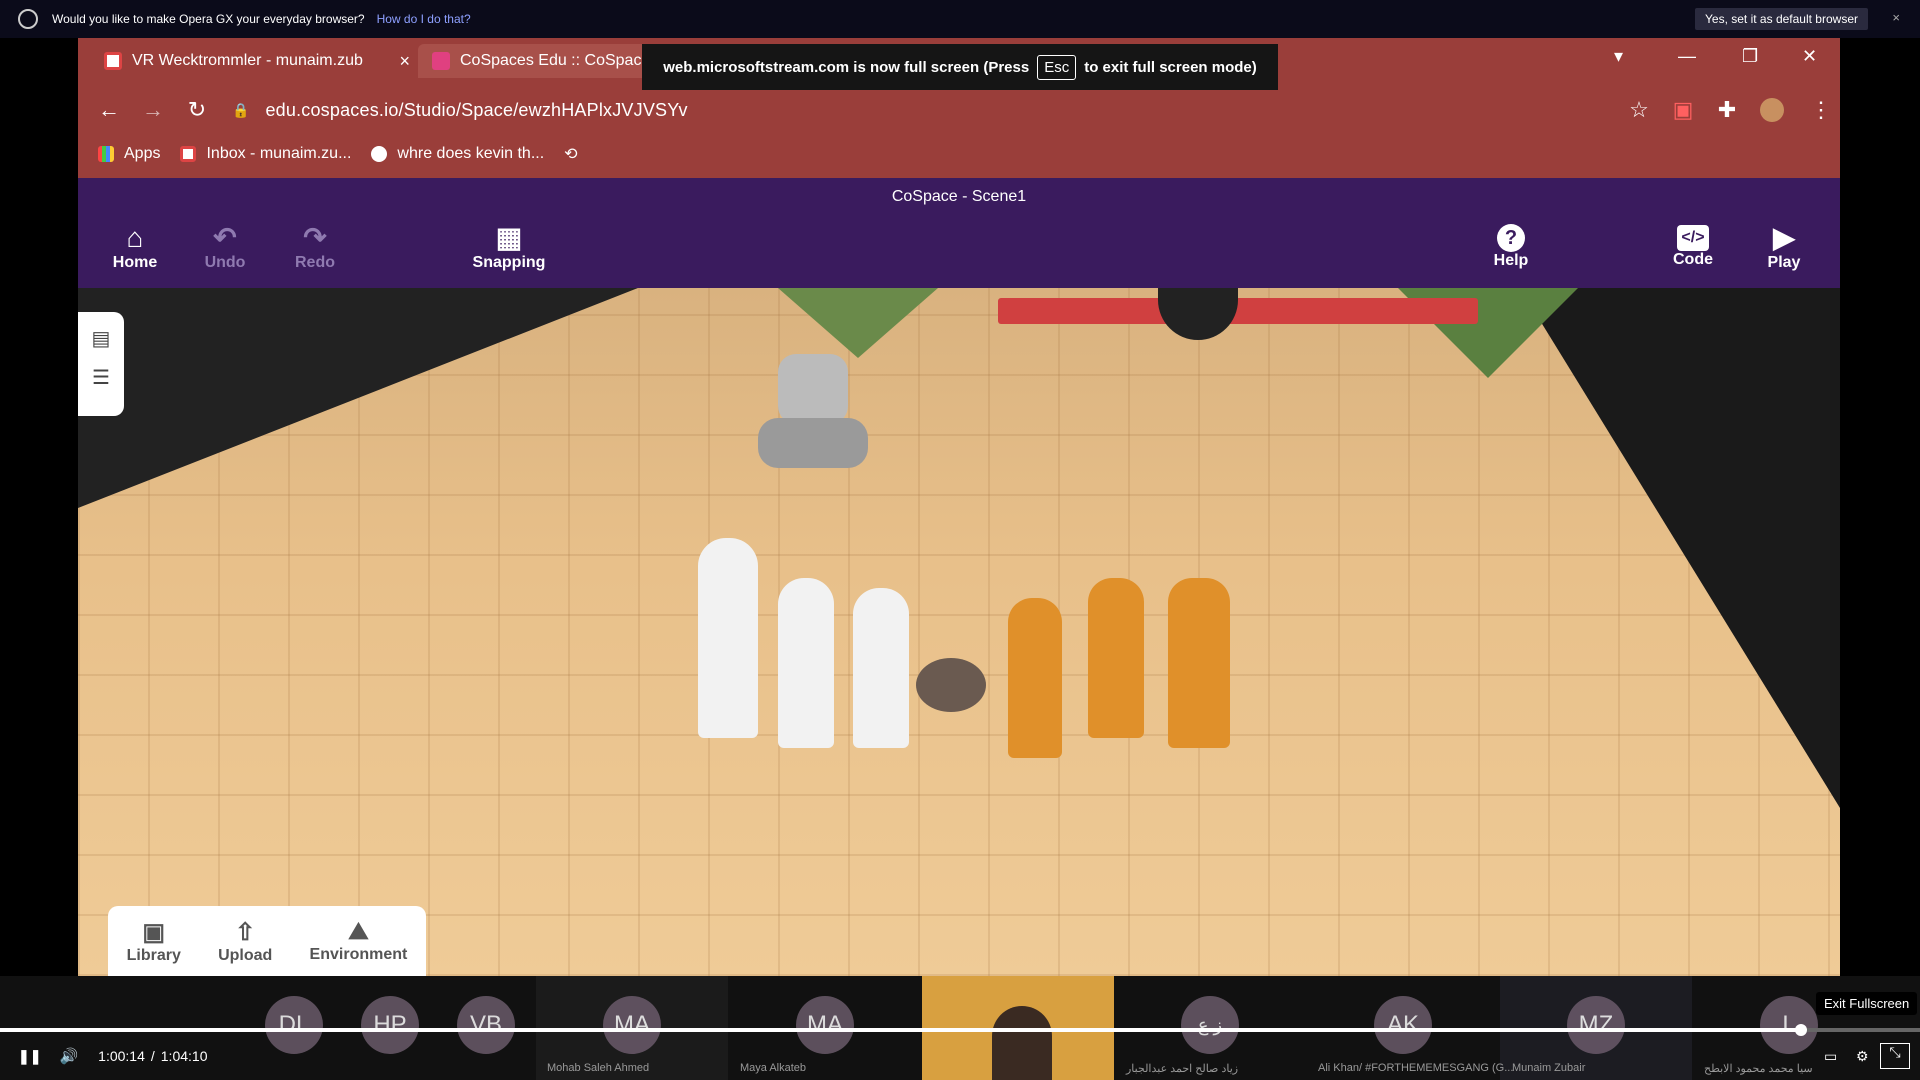 The width and height of the screenshot is (1920, 1080). I want to click on seek-knob, so click(1800, 1030).